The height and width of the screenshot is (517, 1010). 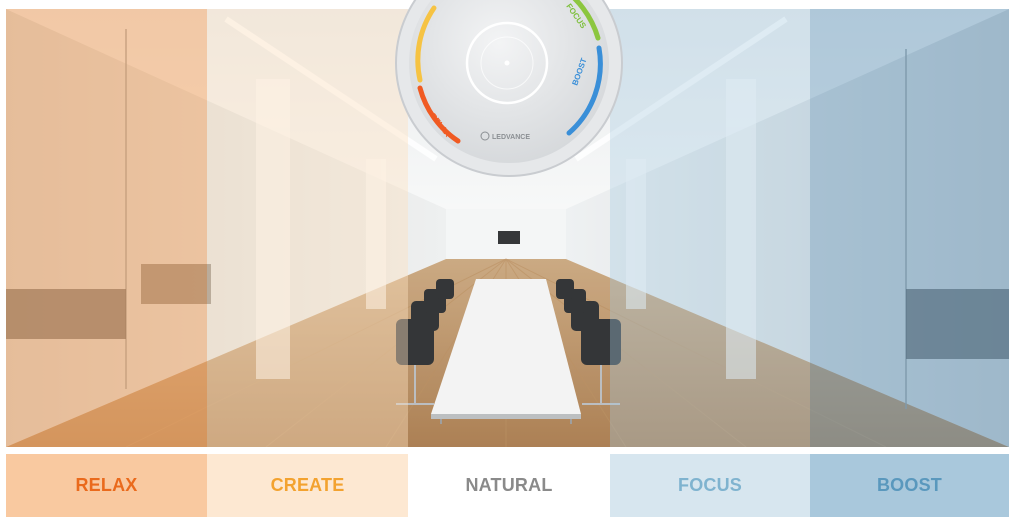 I want to click on mode-focus: FOCUS, so click(x=710, y=485).